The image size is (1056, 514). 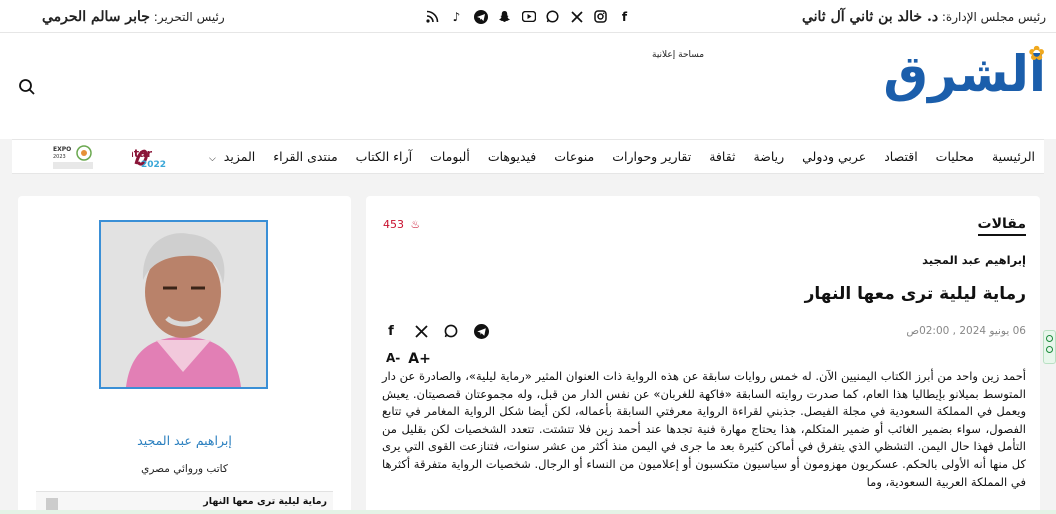 What do you see at coordinates (1049, 338) in the screenshot?
I see `info-icon` at bounding box center [1049, 338].